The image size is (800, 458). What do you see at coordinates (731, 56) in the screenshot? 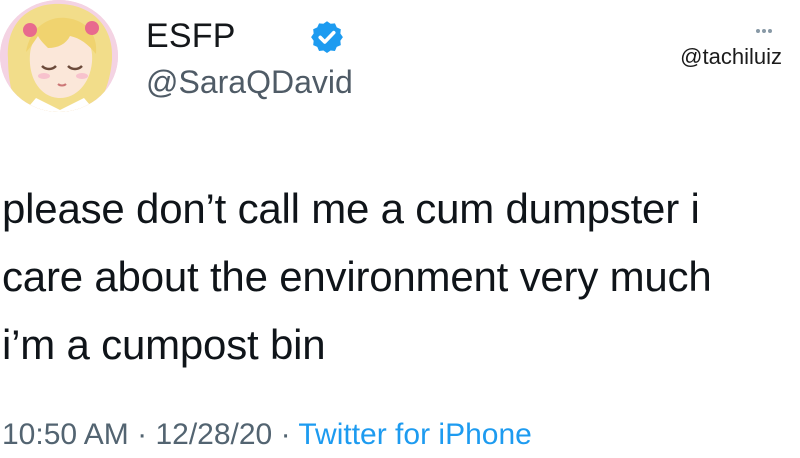
I see `watermark-handle: @tachiluiz` at bounding box center [731, 56].